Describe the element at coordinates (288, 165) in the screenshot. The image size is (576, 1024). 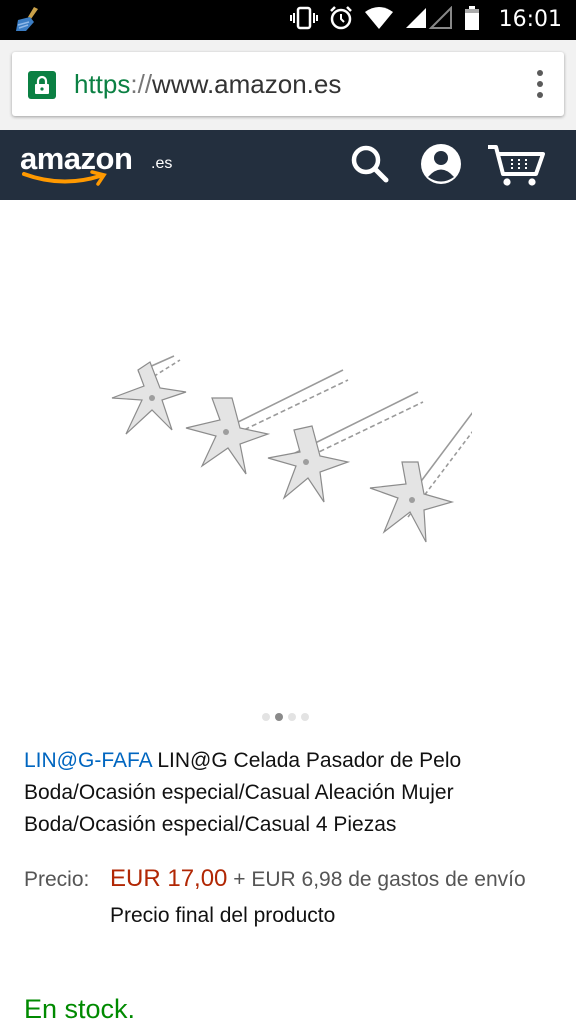
I see `amazon-header: amazon .es` at that location.